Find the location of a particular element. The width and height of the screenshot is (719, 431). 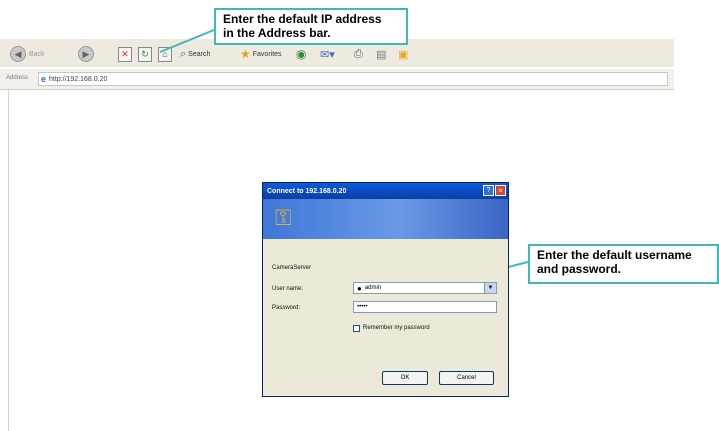

realm-label: CameraServer is located at coordinates (292, 268).